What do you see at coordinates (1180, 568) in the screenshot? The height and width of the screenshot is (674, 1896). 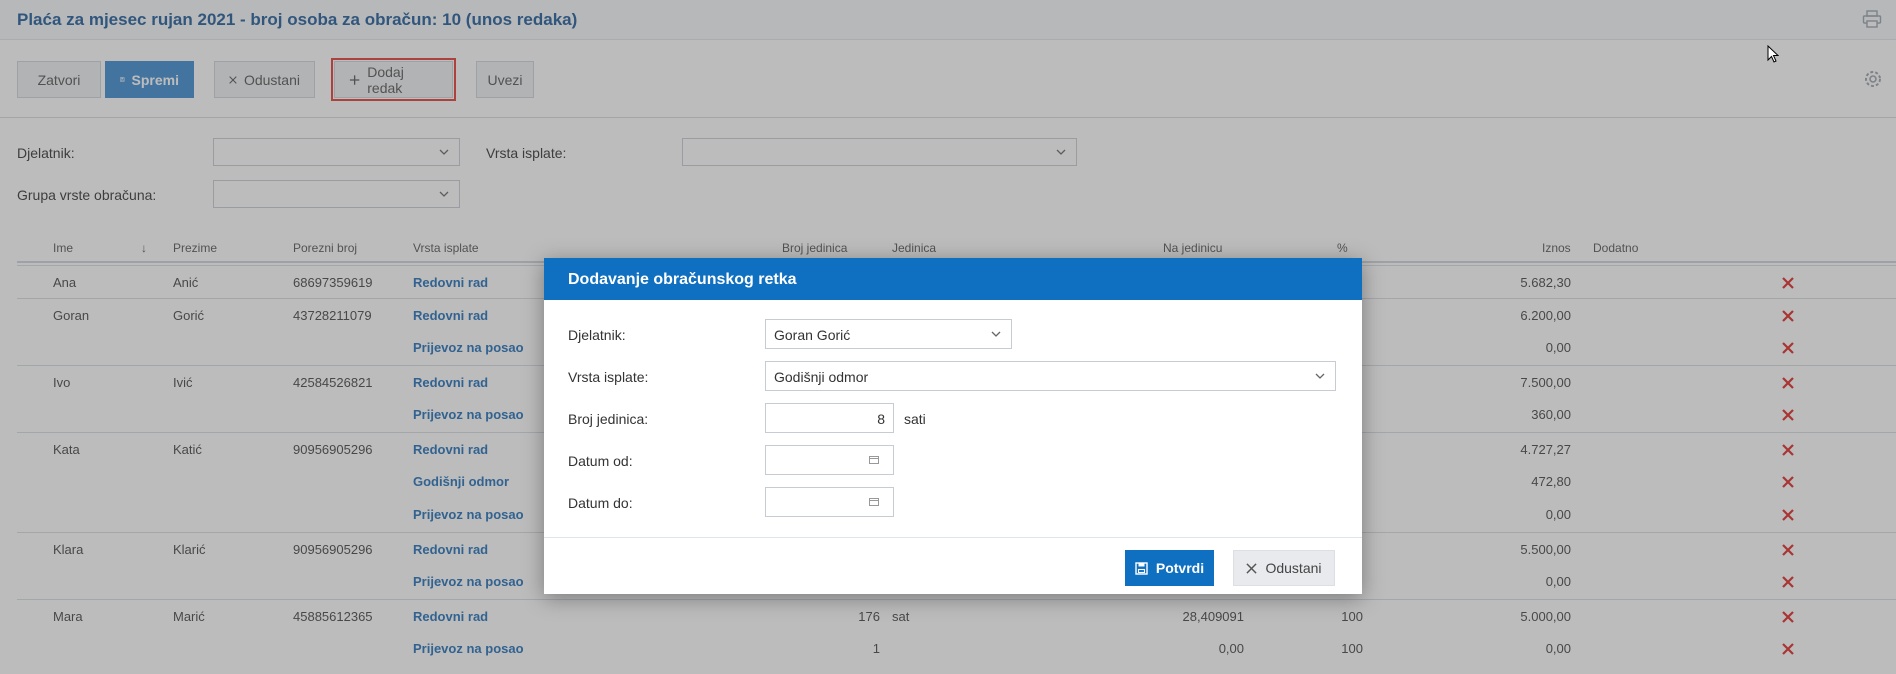 I see `confirm-button-label: Potvrdi` at bounding box center [1180, 568].